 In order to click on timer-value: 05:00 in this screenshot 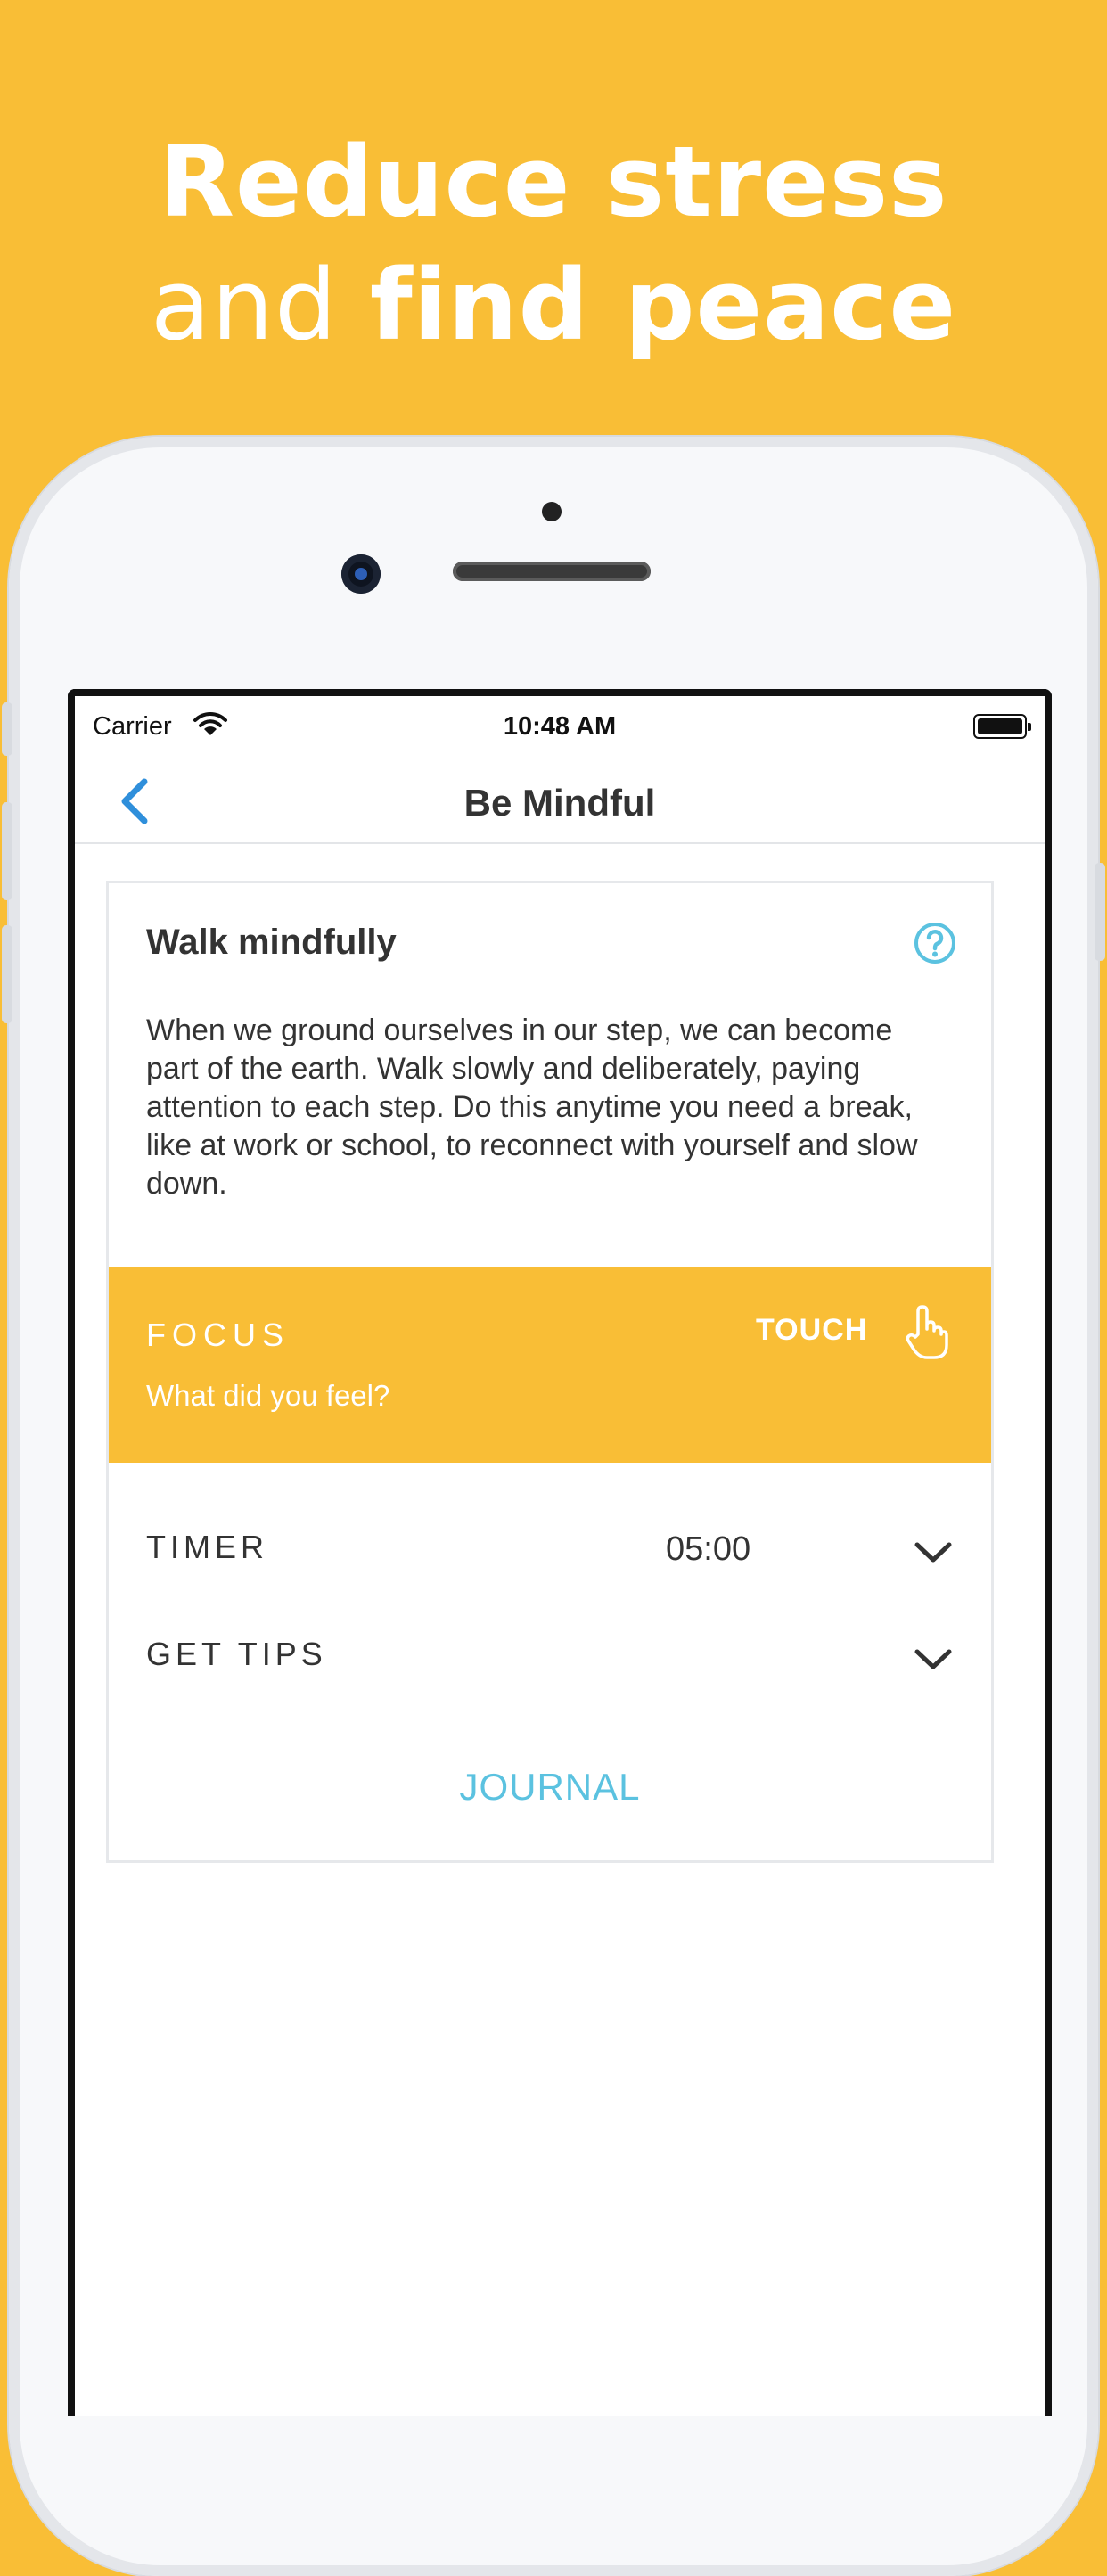, I will do `click(708, 1550)`.